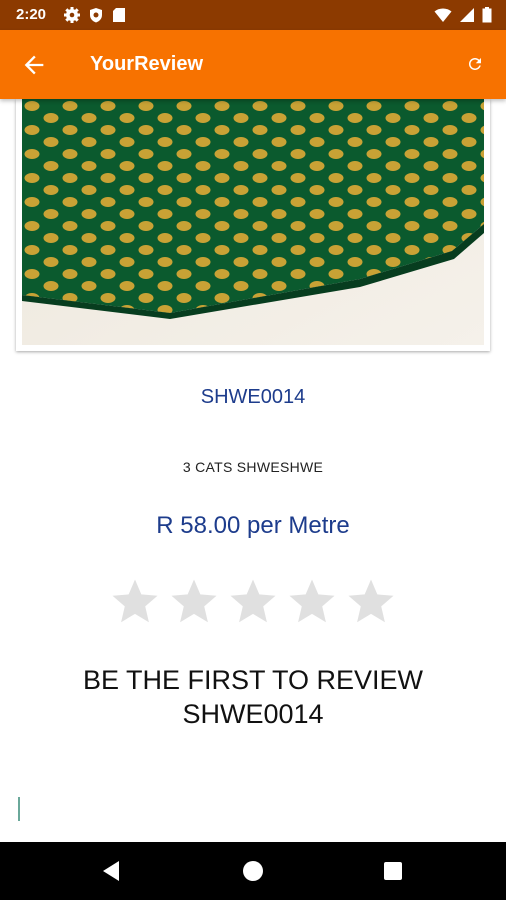 The image size is (506, 900). I want to click on status-right-icons, so click(463, 15).